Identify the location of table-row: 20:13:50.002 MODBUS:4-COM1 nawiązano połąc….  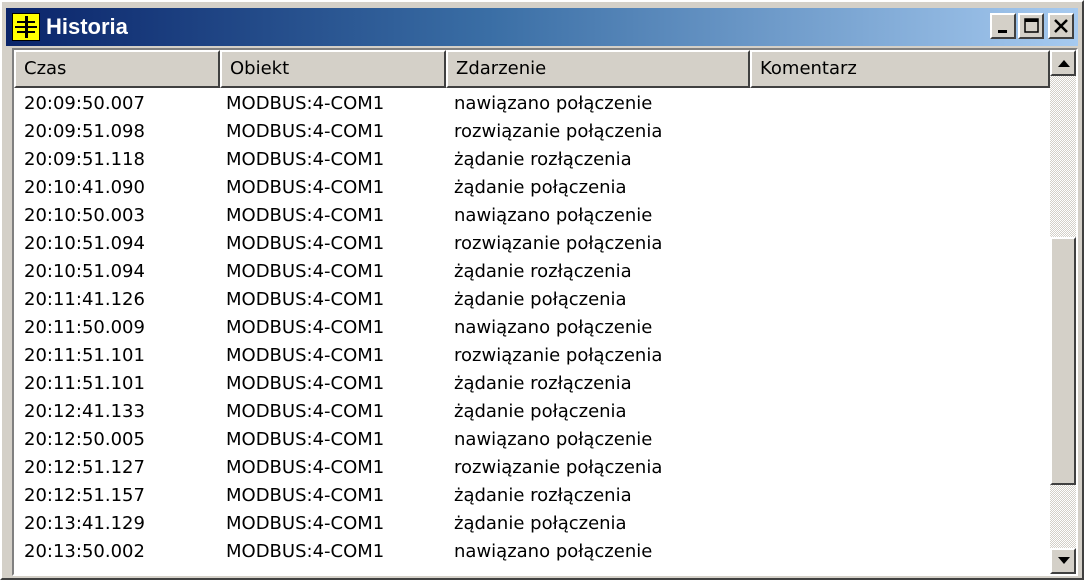
(532, 552).